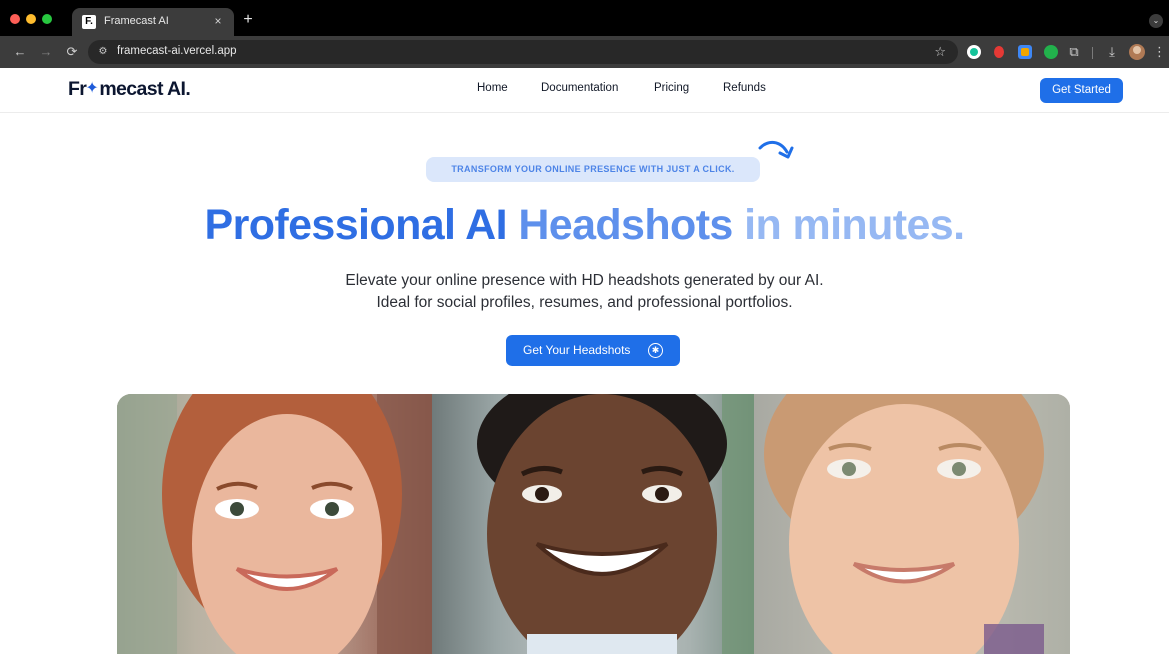 The width and height of the screenshot is (1169, 654). What do you see at coordinates (46, 52) in the screenshot?
I see `forward-arrow-icon: →` at bounding box center [46, 52].